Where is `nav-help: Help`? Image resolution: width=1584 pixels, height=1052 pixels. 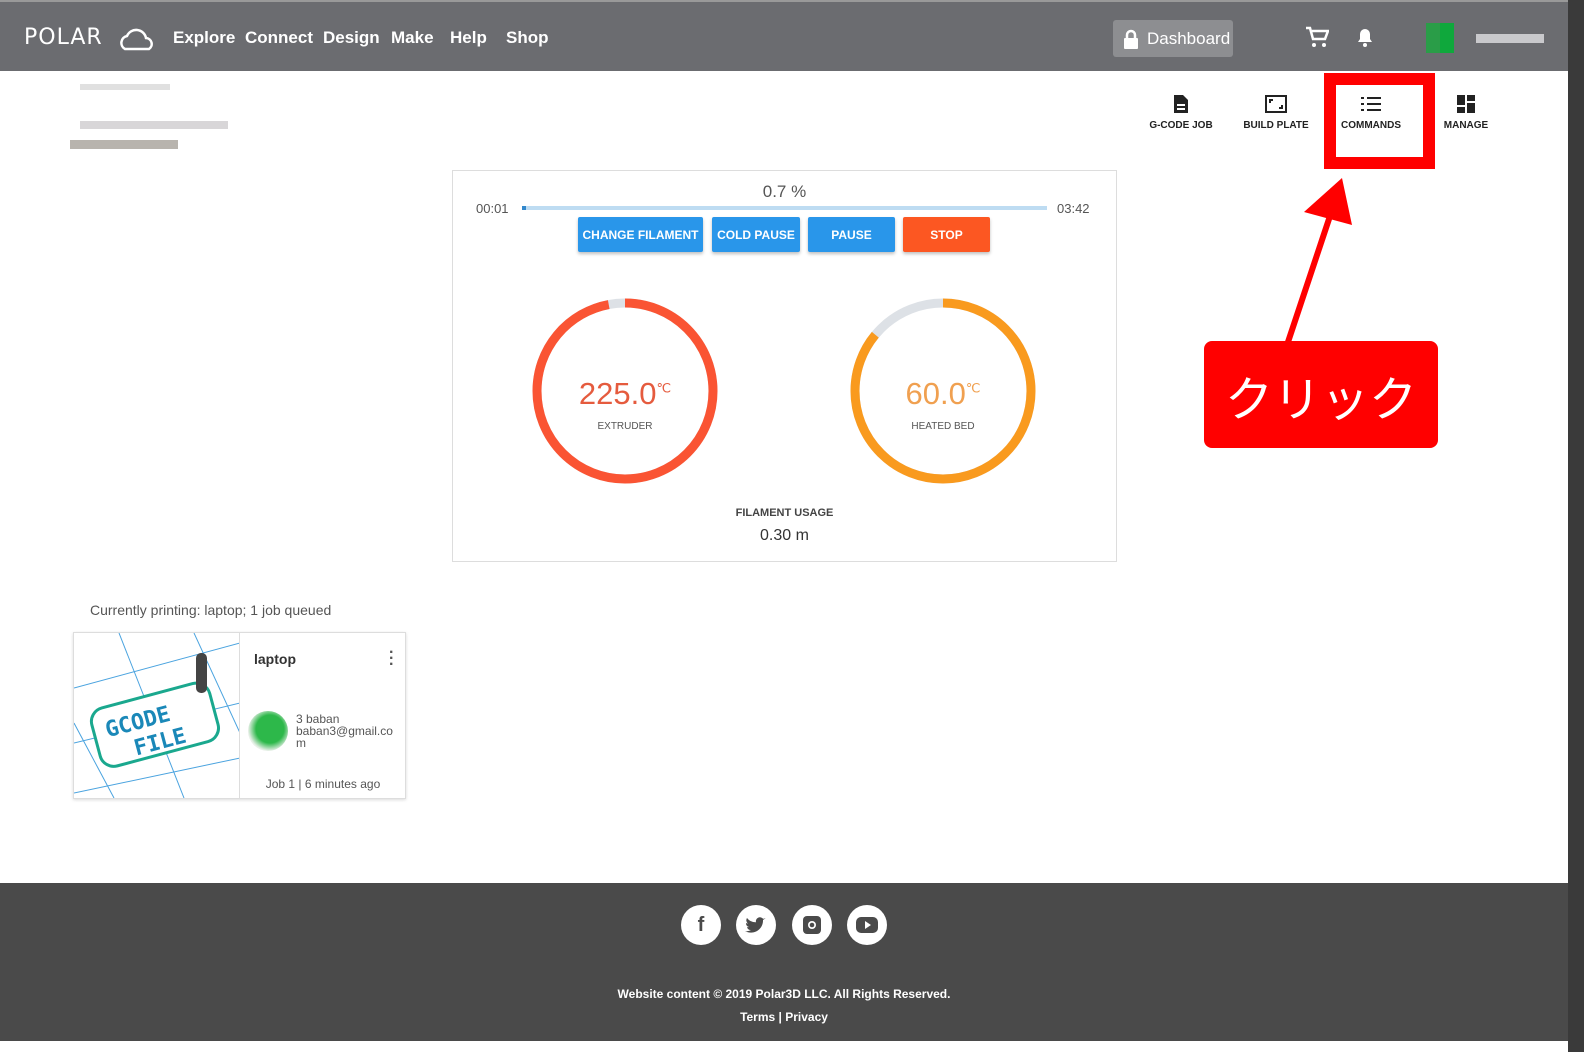
nav-help: Help is located at coordinates (468, 38).